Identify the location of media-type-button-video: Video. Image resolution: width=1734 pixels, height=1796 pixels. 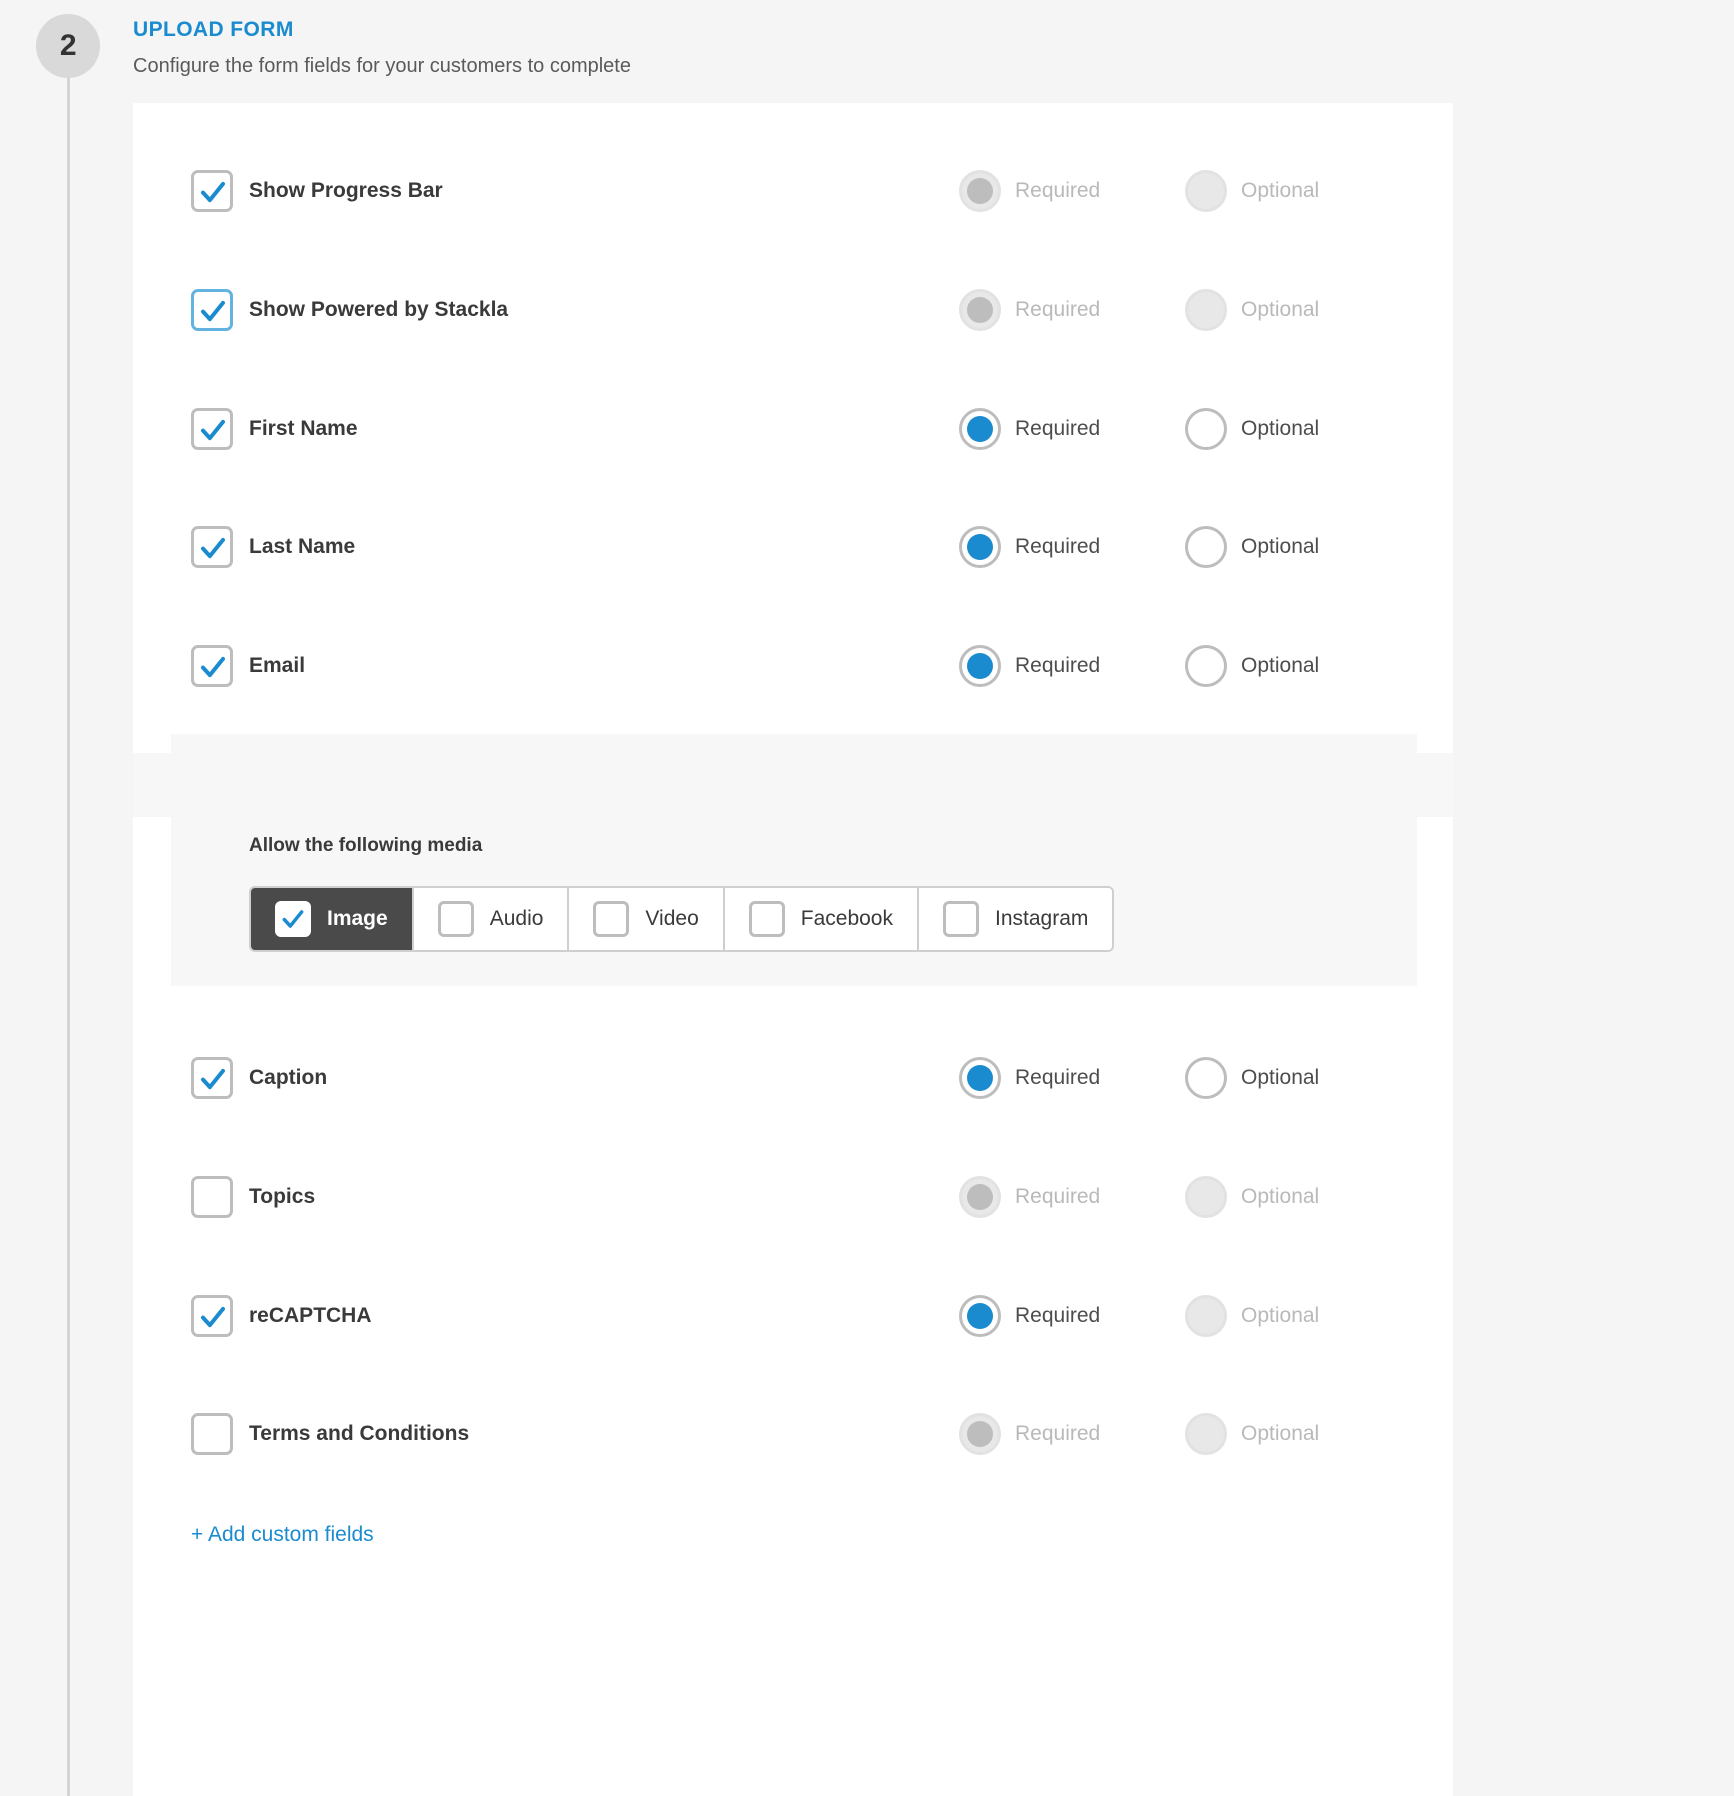
(647, 919).